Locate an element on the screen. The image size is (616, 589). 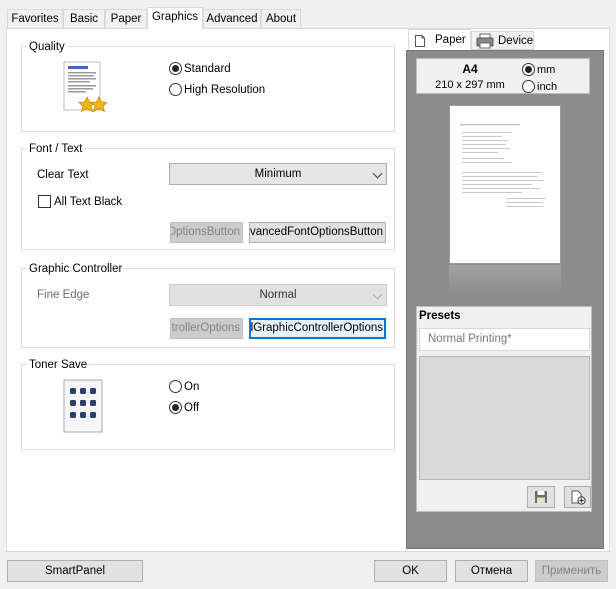
preview-tab-device-label: Device is located at coordinates (516, 41).